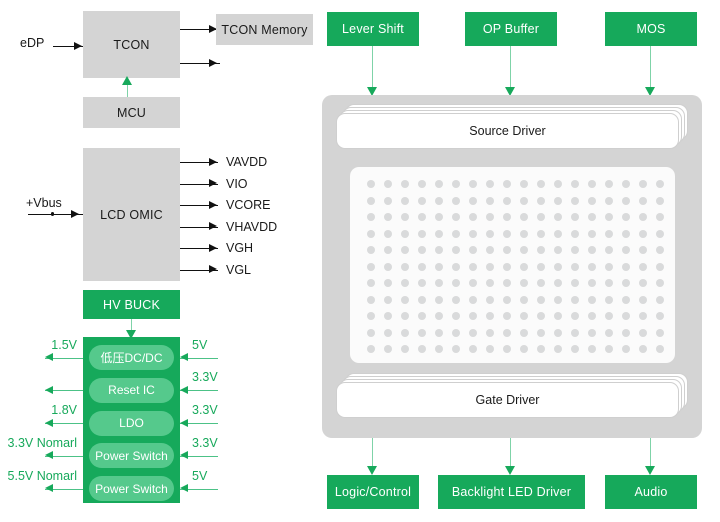  What do you see at coordinates (507, 400) in the screenshot?
I see `gate-driver-card-front: Gate Driver` at bounding box center [507, 400].